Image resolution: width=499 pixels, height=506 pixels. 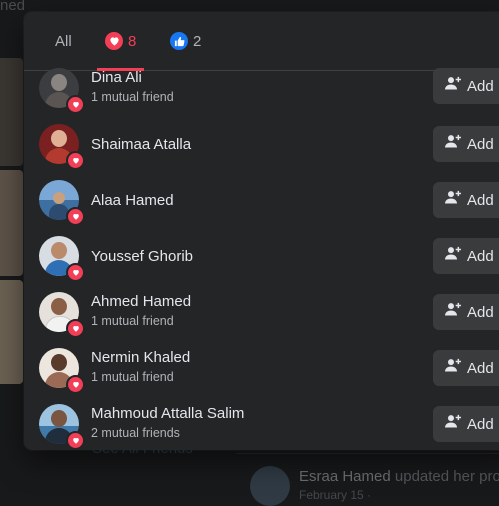 I want to click on list-item: Alaa Hamed Add, so click(x=261, y=208).